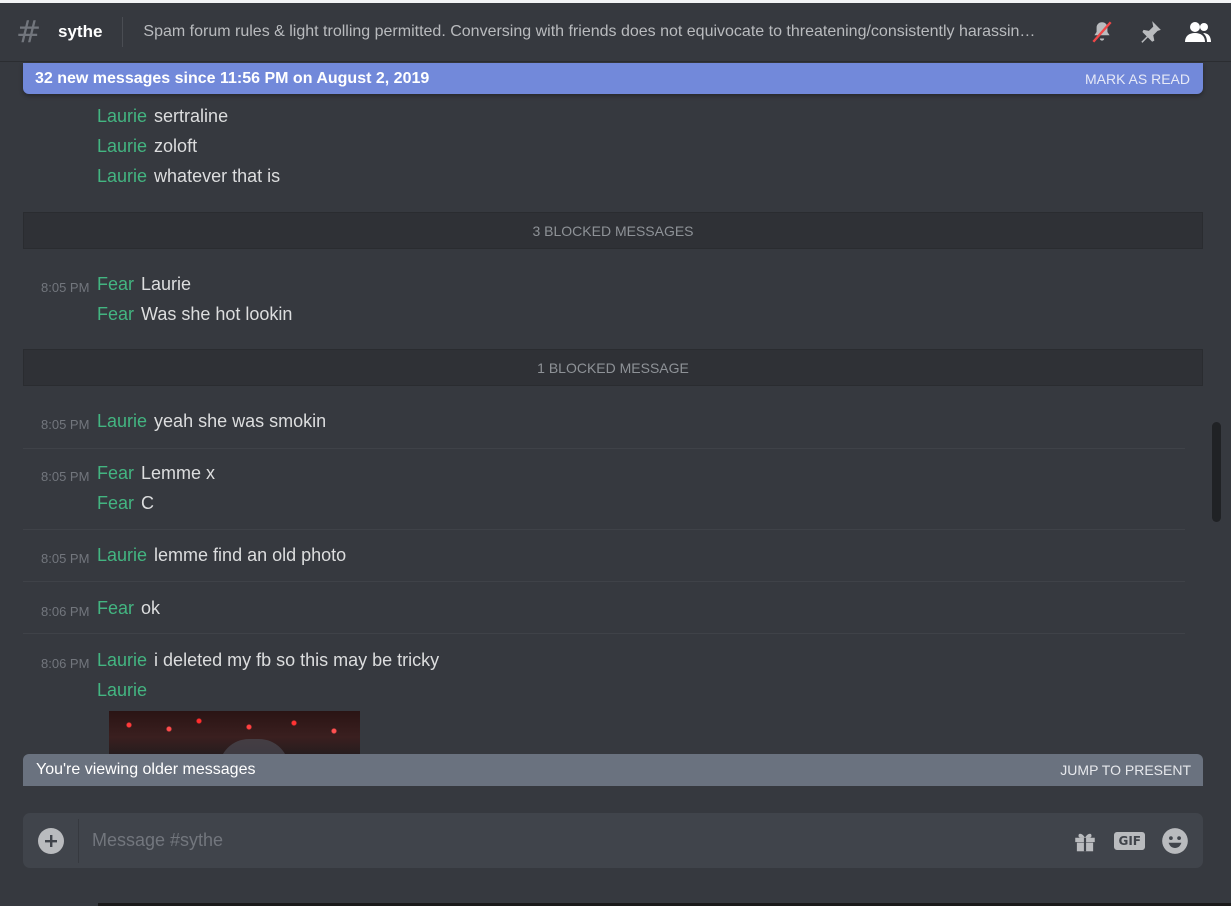 This screenshot has height=906, width=1231. I want to click on message-text: ok, so click(151, 608).